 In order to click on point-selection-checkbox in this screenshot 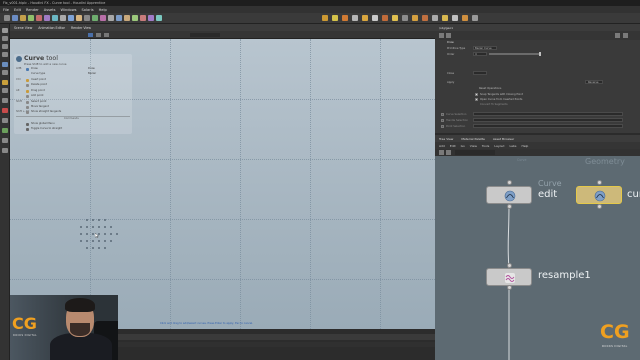, I will do `click(442, 126)`.